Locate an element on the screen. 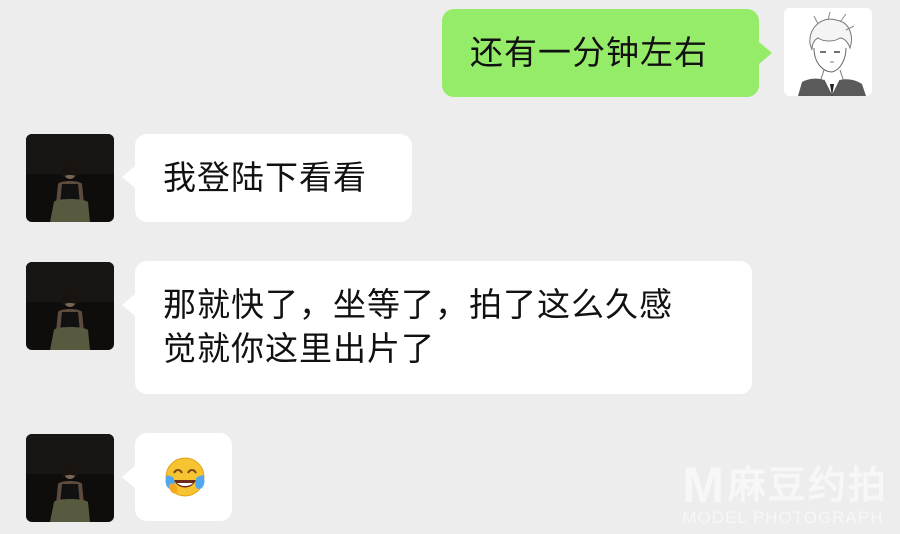 The height and width of the screenshot is (534, 900). watermark-english-text: MODEL PHOTOGRAPH is located at coordinates (783, 517).